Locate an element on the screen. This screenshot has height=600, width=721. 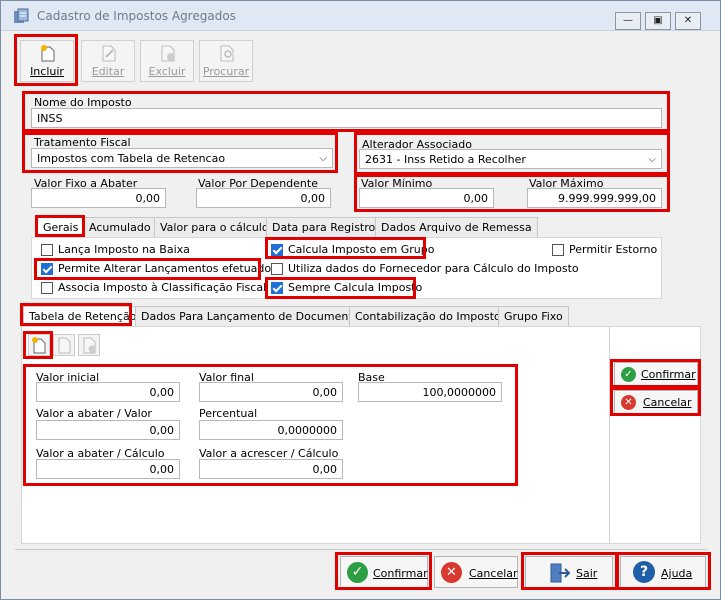
excluir-button: Excluir is located at coordinates (167, 61).